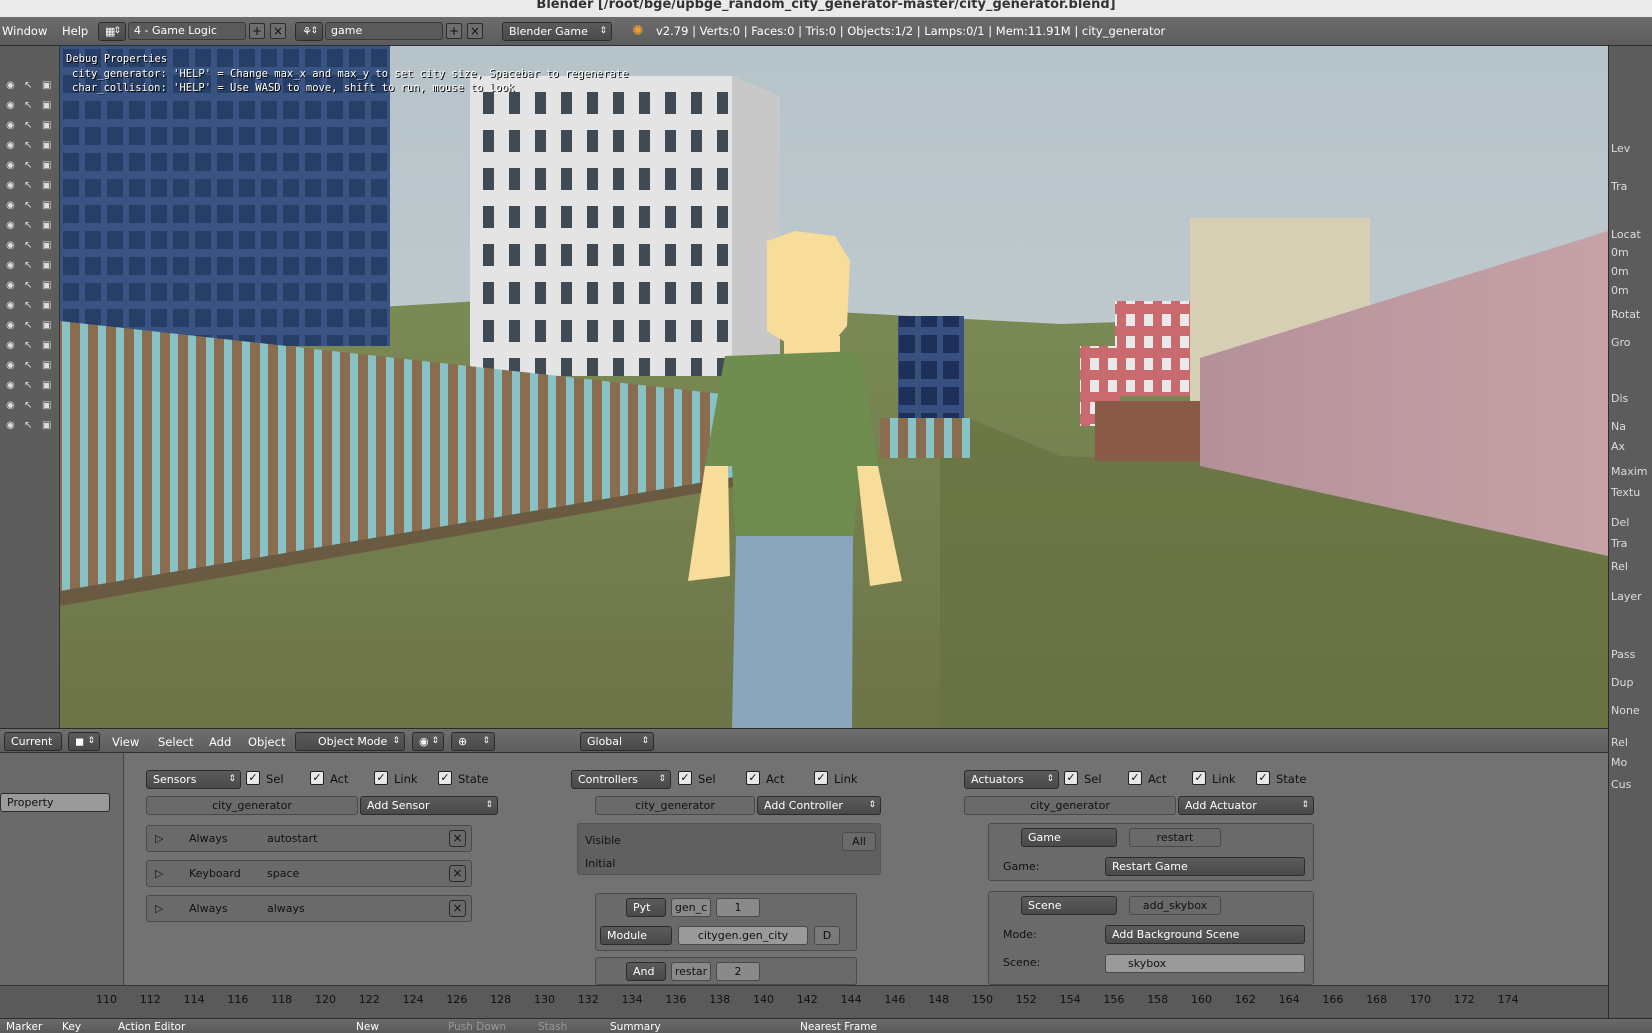 This screenshot has height=1033, width=1652. I want to click on controllers-act-checkbox: ✓, so click(753, 778).